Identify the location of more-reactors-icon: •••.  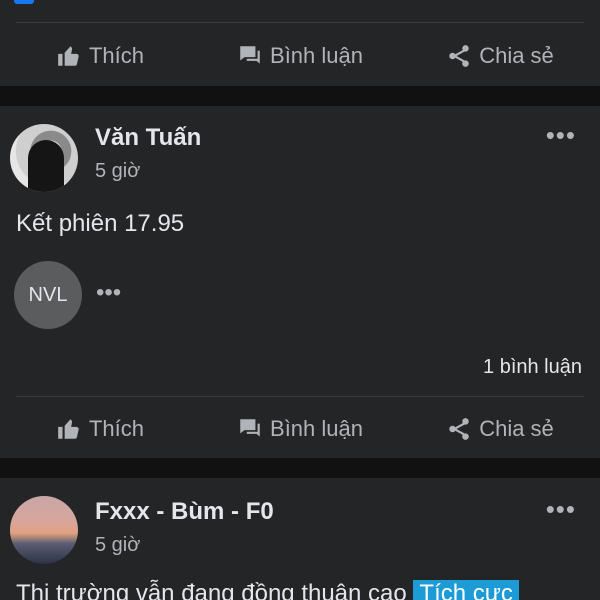
(108, 293).